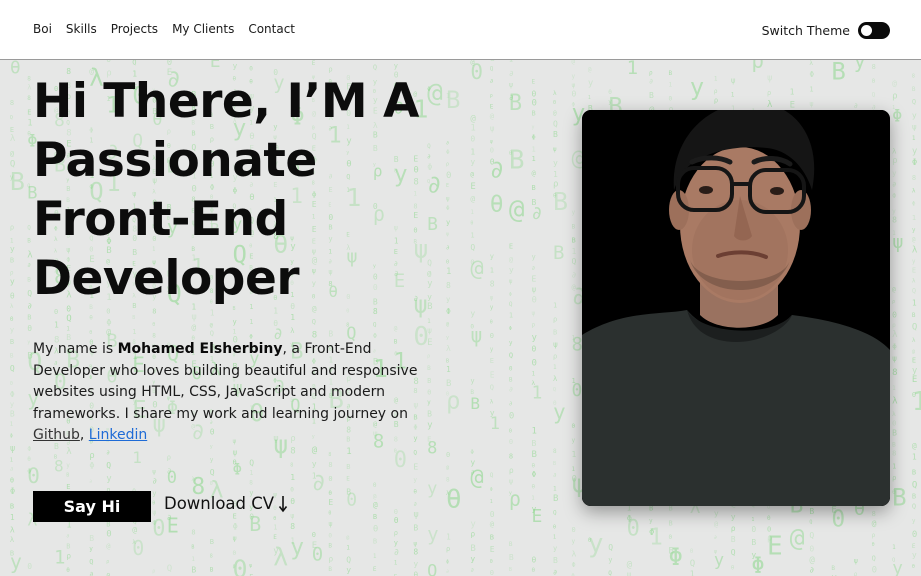  I want to click on linkedin-link: Linkedin, so click(118, 435).